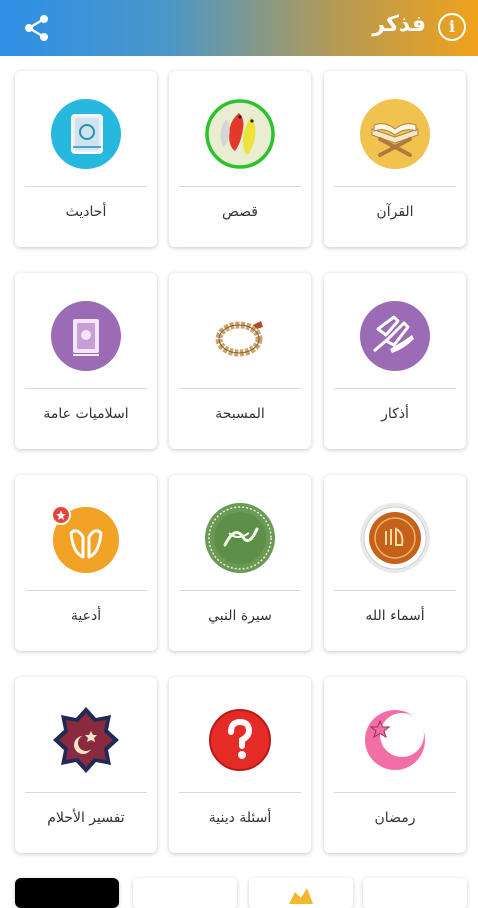 This screenshot has height=908, width=478. Describe the element at coordinates (86, 212) in the screenshot. I see `card-label: أحاديث` at that location.